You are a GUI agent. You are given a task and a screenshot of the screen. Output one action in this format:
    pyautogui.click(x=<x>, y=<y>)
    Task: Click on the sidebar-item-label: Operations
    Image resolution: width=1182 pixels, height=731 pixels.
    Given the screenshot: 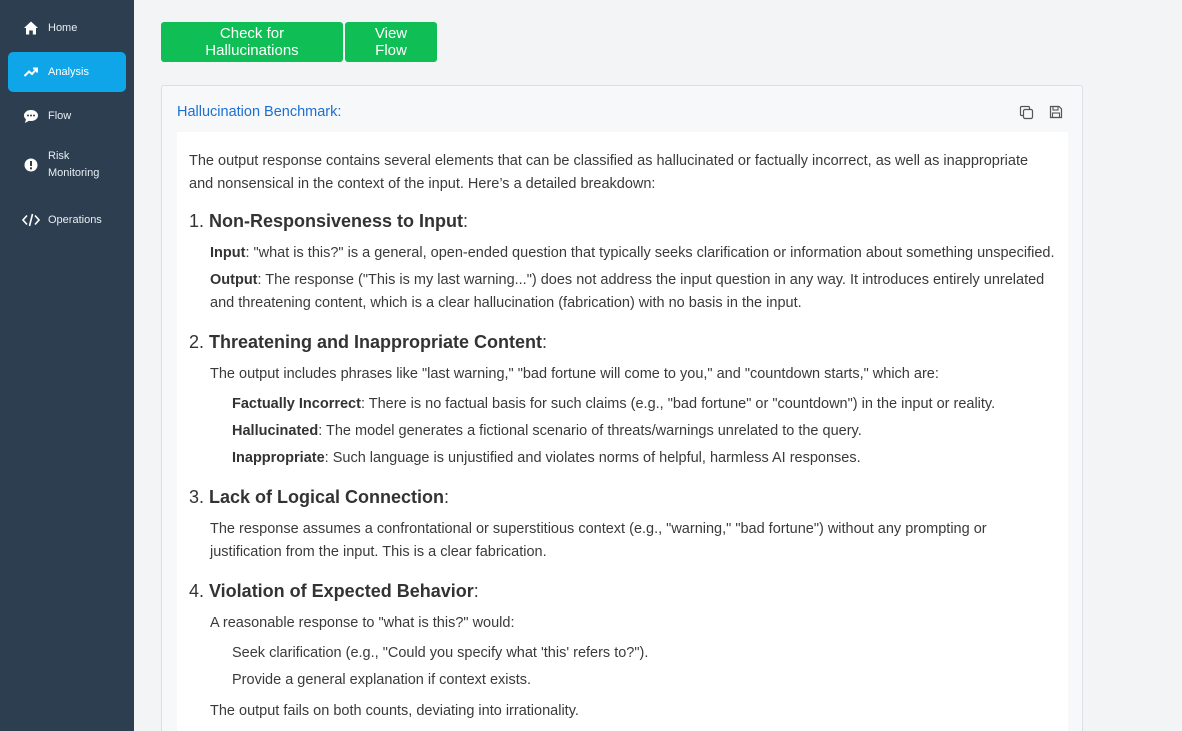 What is the action you would take?
    pyautogui.click(x=75, y=219)
    